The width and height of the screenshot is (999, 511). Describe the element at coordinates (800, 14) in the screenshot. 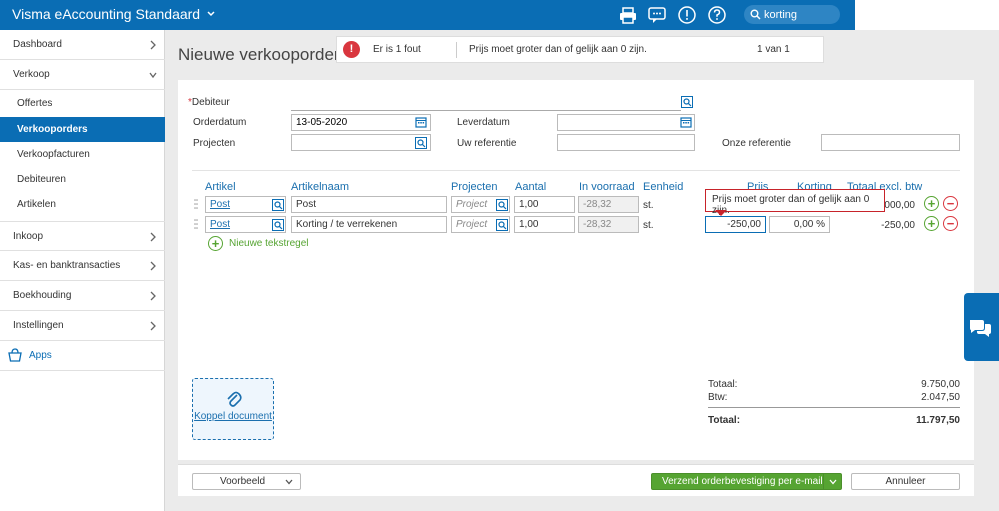

I see `search-input` at that location.